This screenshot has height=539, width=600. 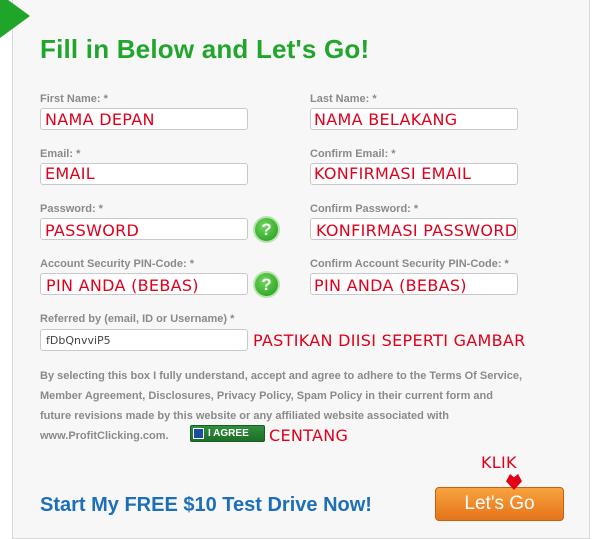 What do you see at coordinates (70, 173) in the screenshot?
I see `email-annotation: EMAIL` at bounding box center [70, 173].